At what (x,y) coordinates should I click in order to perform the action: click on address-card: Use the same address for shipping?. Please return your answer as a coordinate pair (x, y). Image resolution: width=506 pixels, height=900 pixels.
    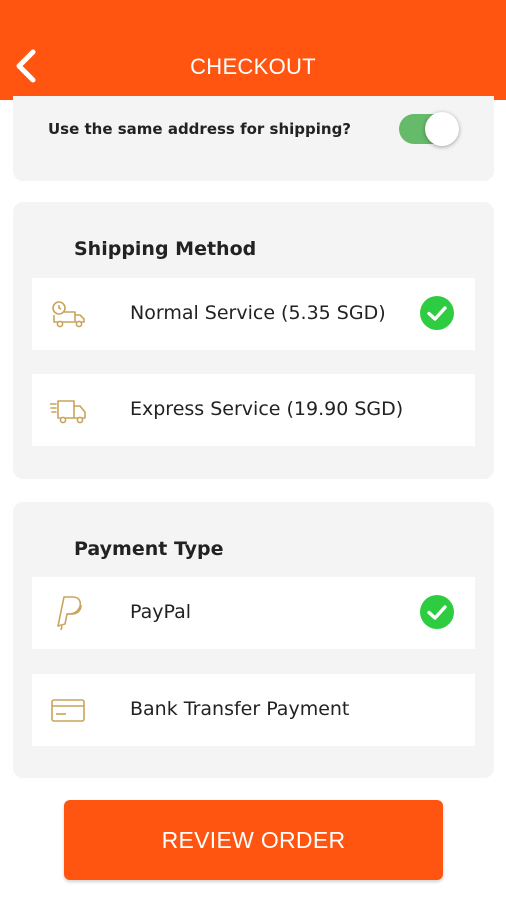
    Looking at the image, I should click on (253, 138).